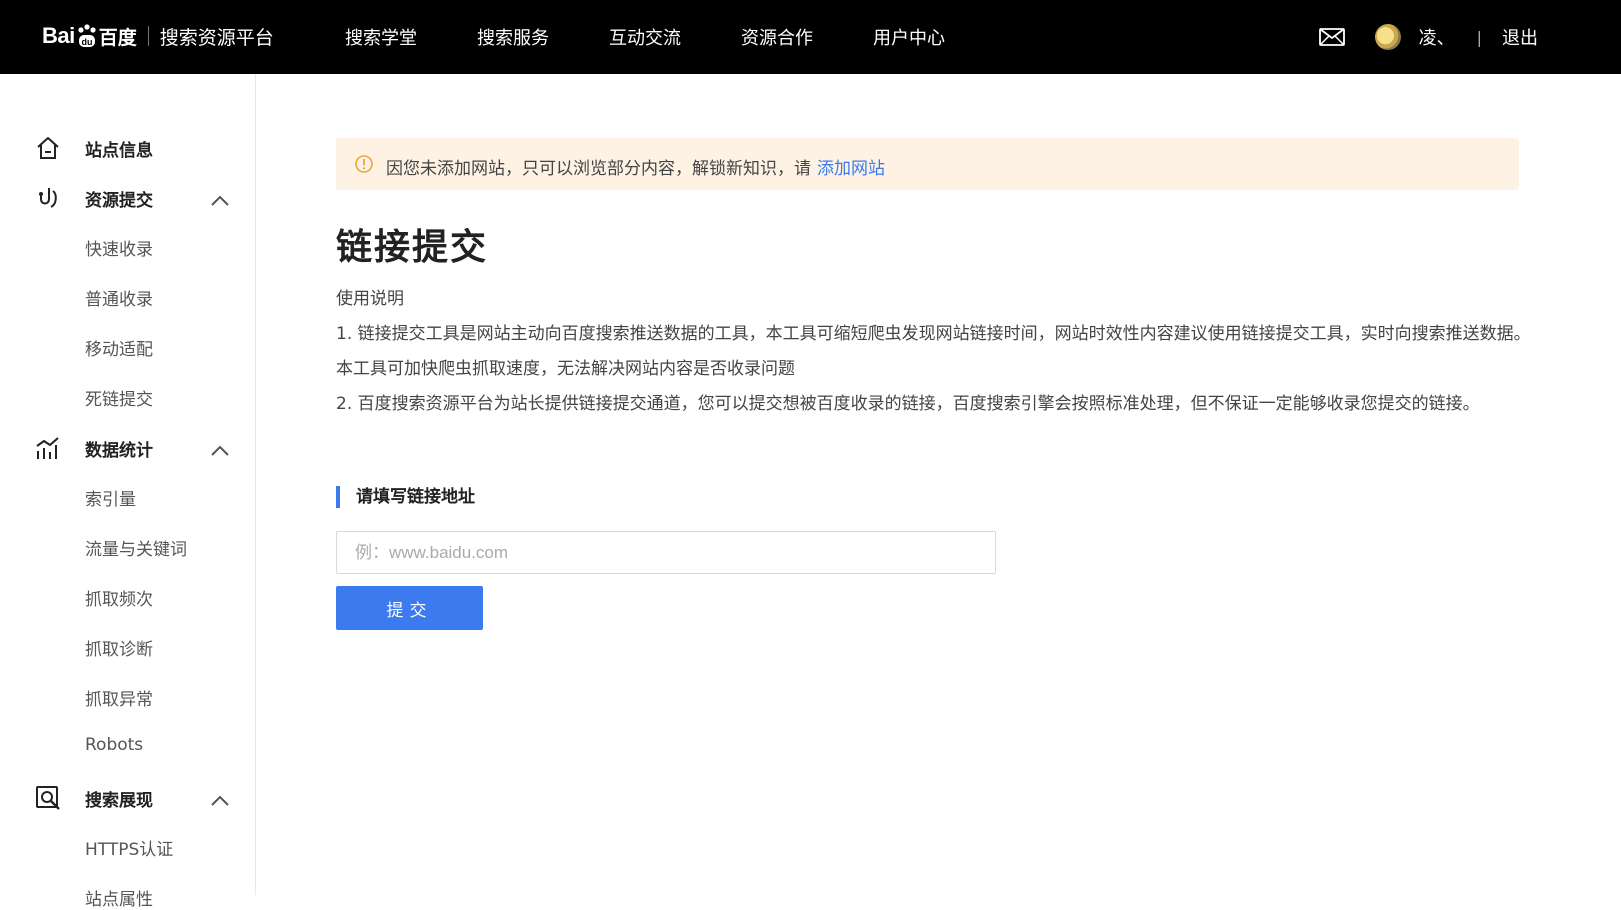 The image size is (1621, 910). I want to click on sidebar-item-site-info: 站点信息, so click(128, 148).